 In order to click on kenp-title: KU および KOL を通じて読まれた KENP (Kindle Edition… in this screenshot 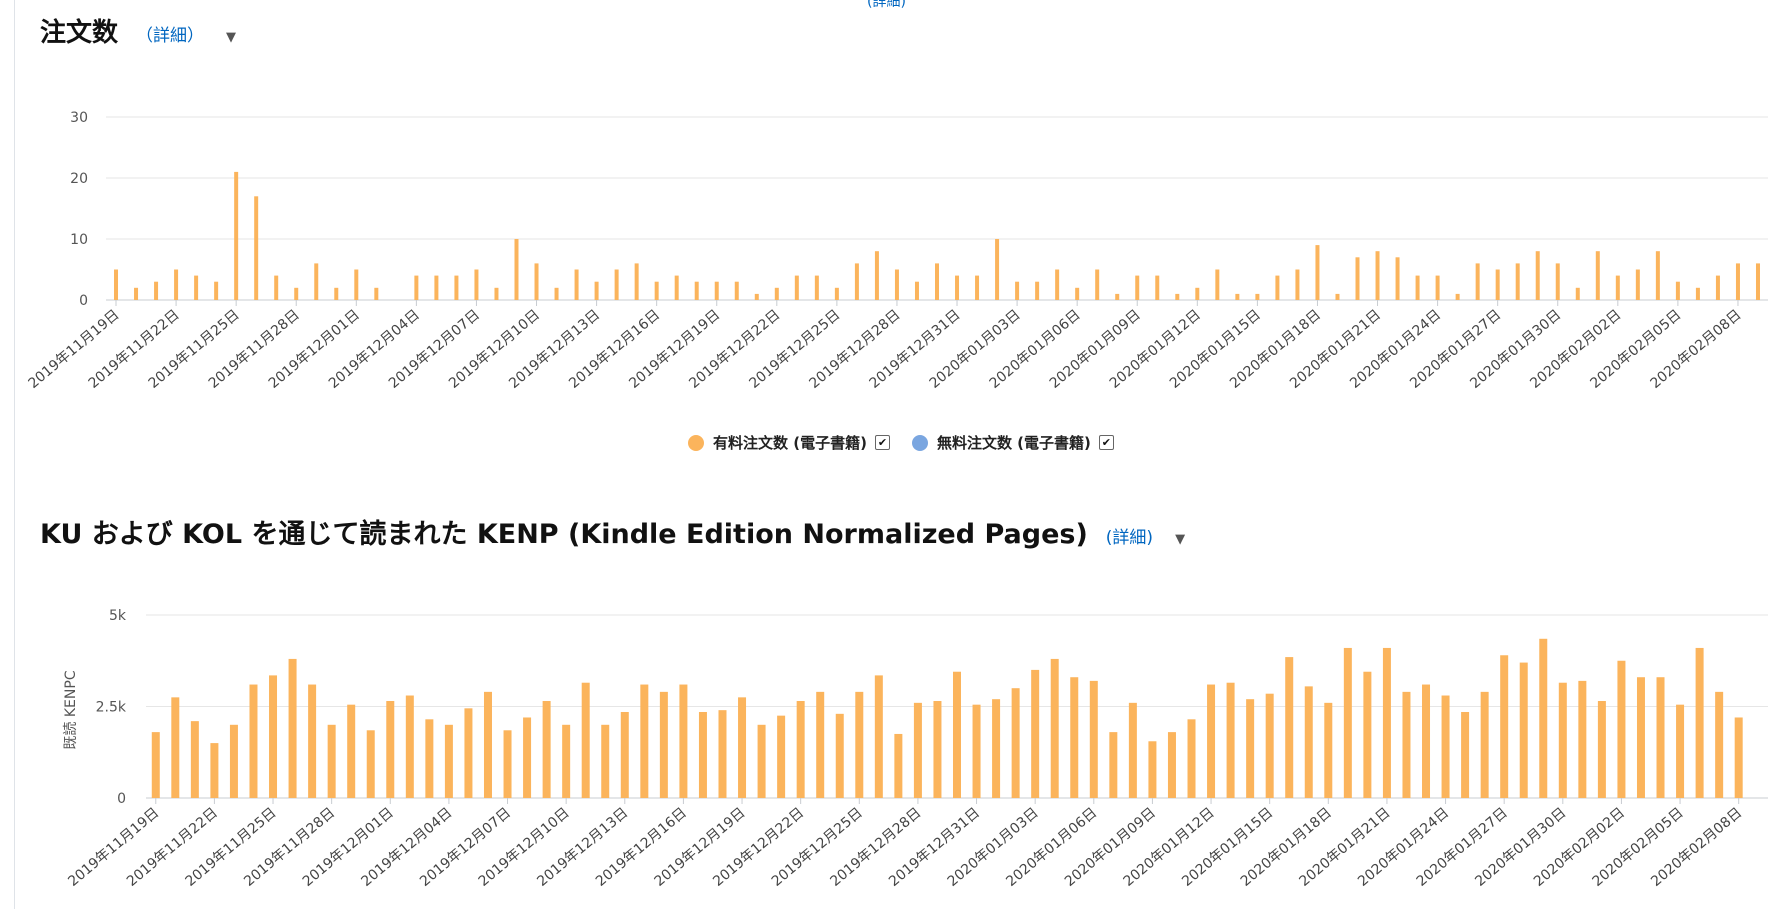, I will do `click(564, 534)`.